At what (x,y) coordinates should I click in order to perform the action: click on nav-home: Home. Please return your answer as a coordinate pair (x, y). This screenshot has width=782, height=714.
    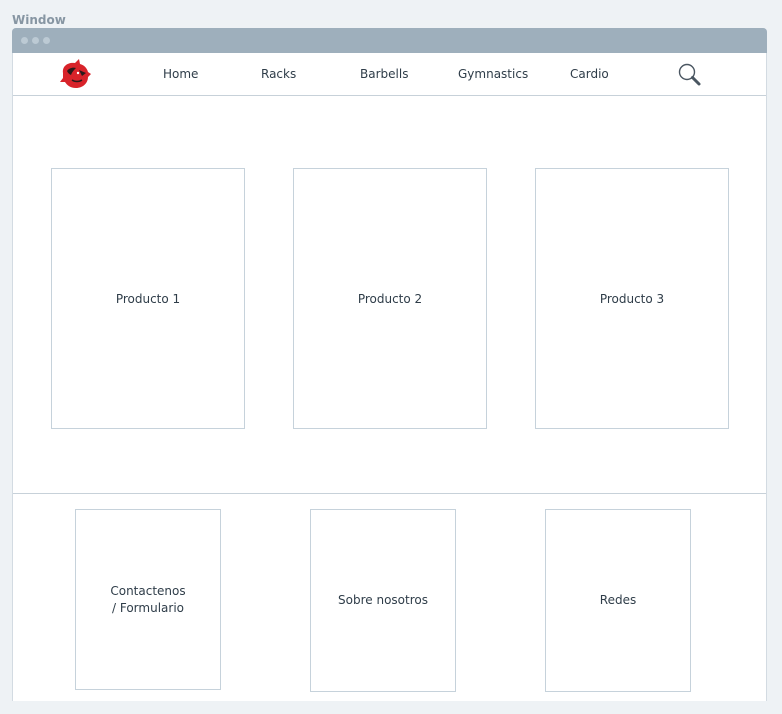
    Looking at the image, I should click on (180, 74).